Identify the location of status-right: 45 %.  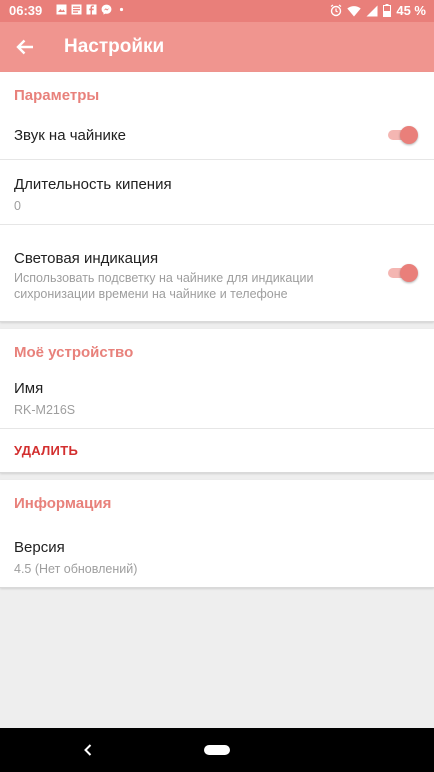
(378, 10).